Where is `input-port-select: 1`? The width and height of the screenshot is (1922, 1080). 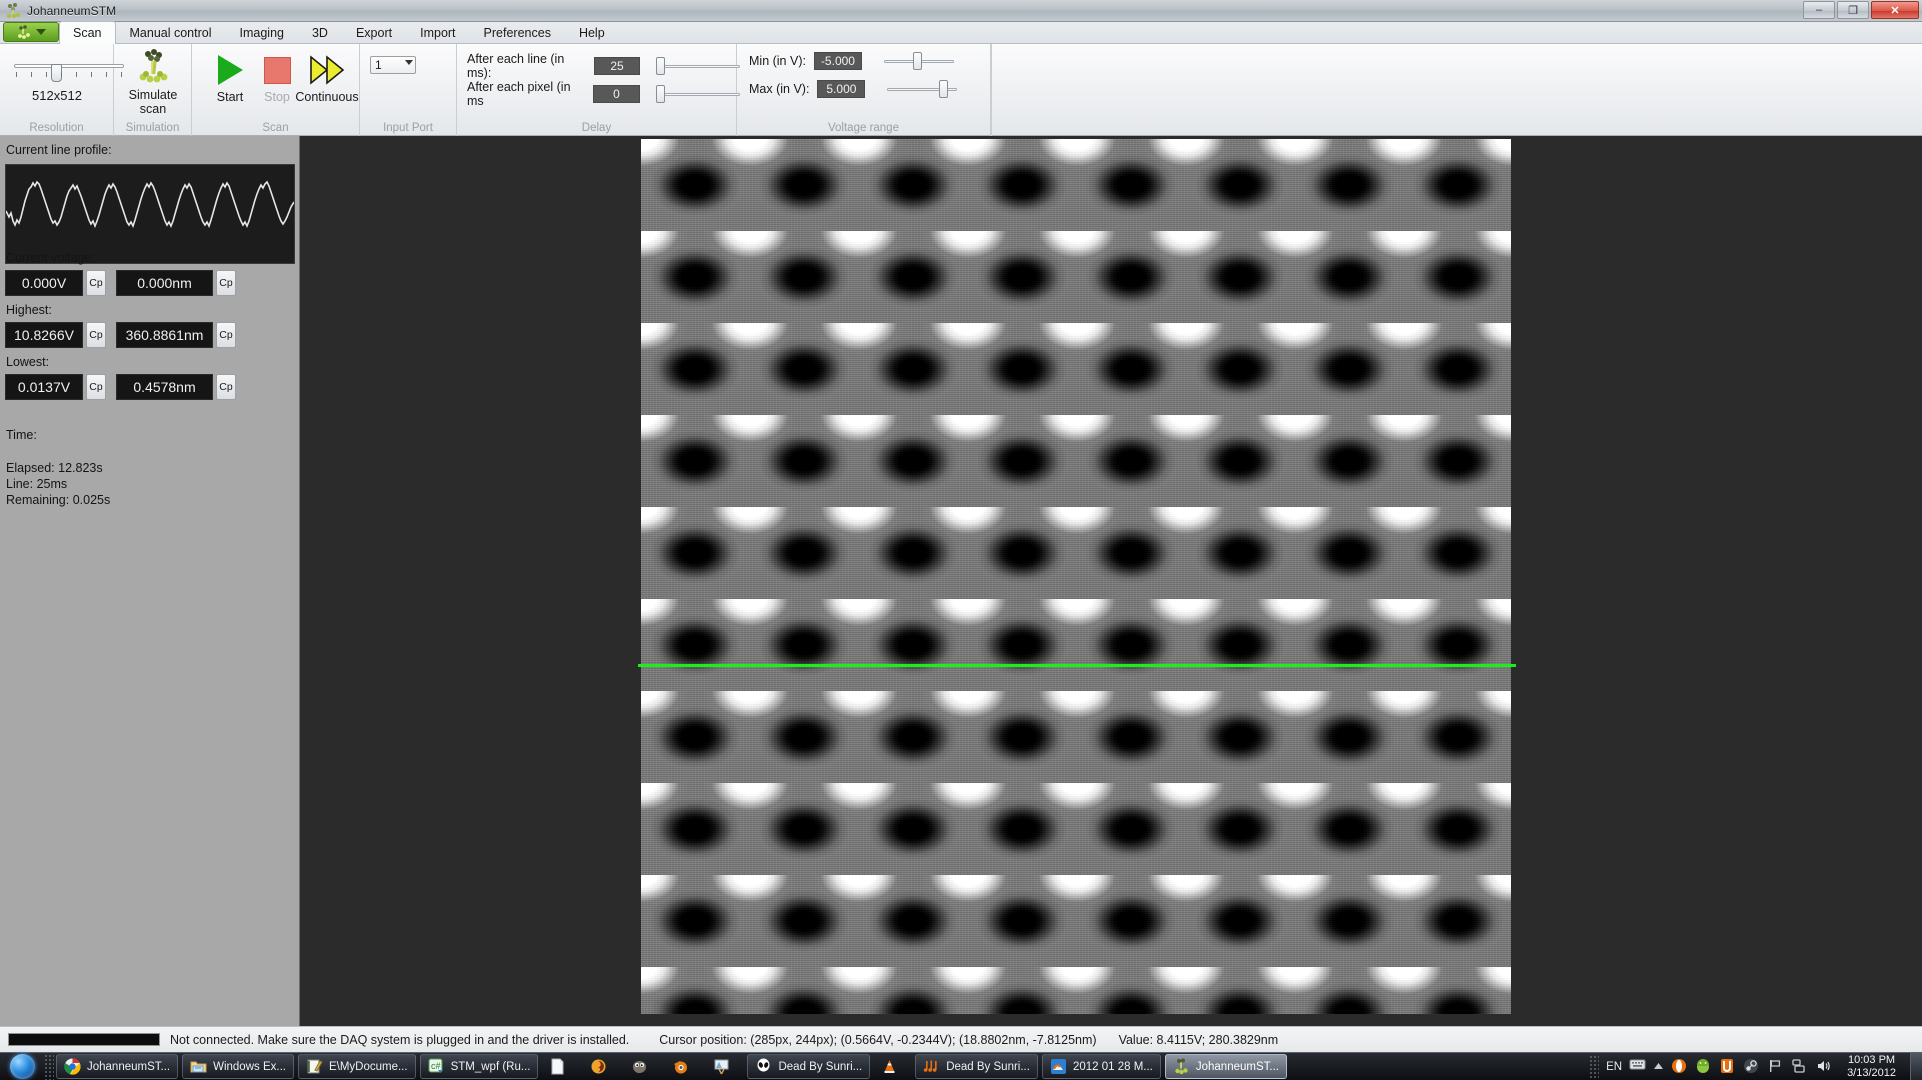
input-port-select: 1 is located at coordinates (393, 65).